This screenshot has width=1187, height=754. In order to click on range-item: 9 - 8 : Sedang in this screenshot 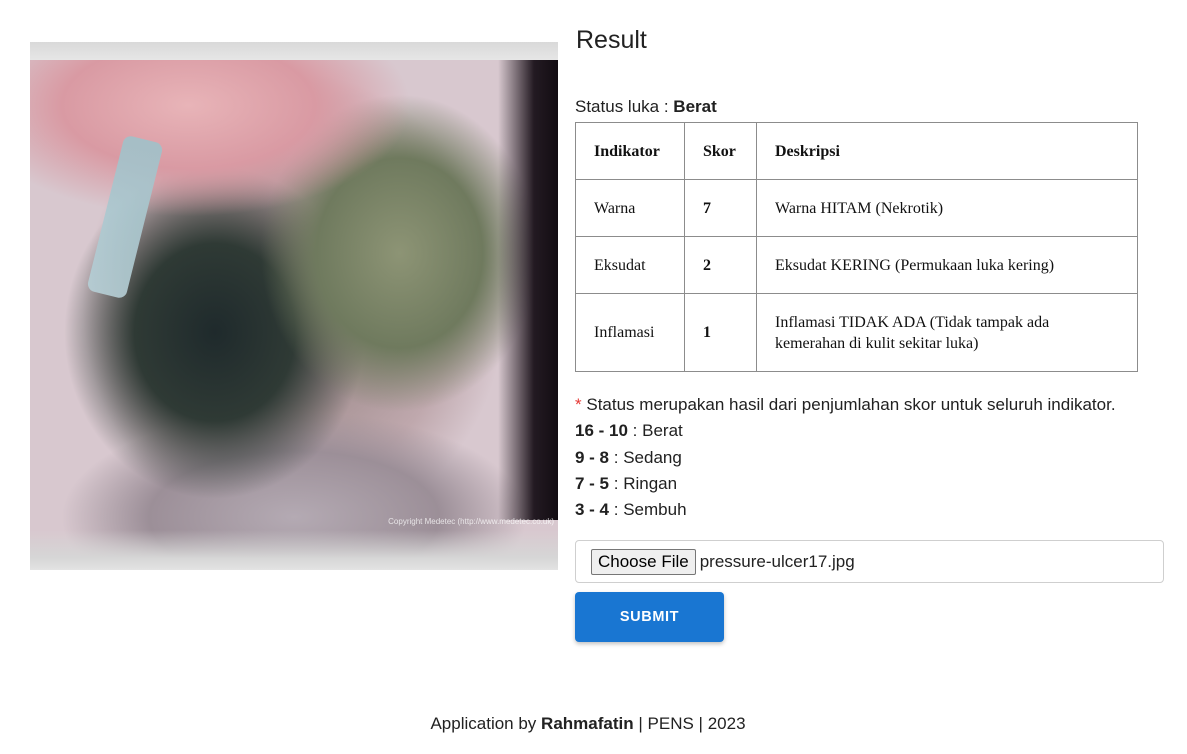, I will do `click(845, 458)`.